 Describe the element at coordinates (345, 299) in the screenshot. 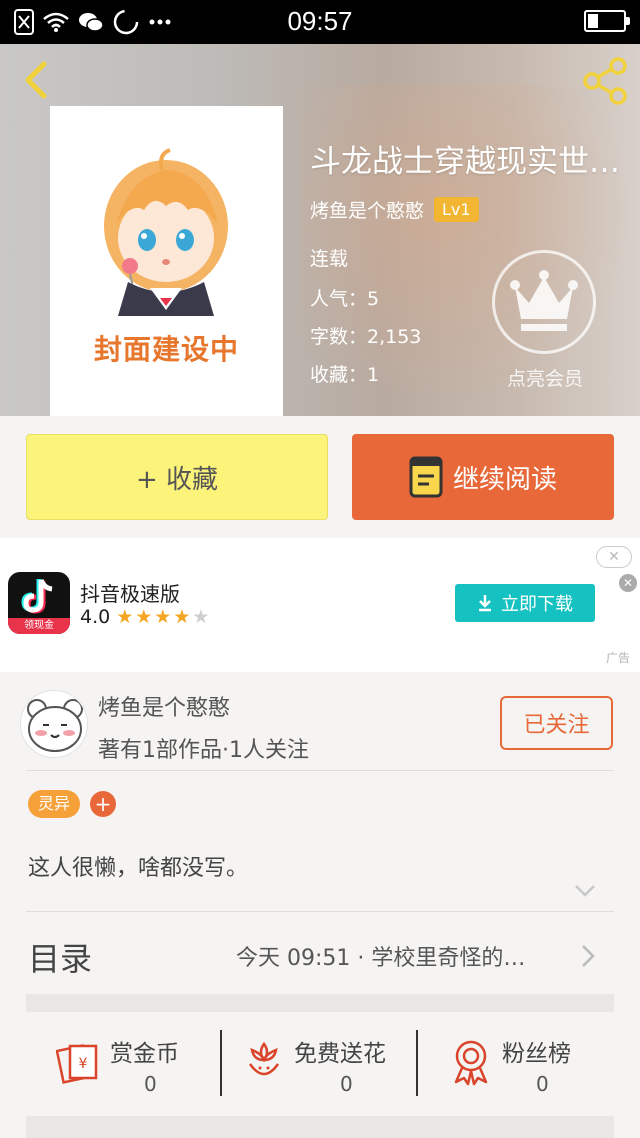

I see `popularity: 人气：5` at that location.